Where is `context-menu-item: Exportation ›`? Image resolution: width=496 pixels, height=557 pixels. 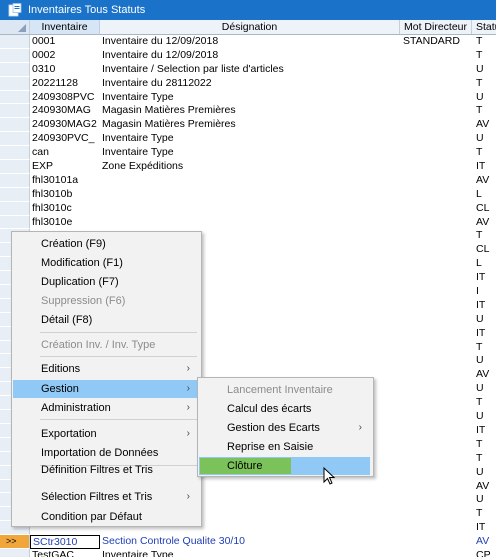 context-menu-item: Exportation › is located at coordinates (106, 434).